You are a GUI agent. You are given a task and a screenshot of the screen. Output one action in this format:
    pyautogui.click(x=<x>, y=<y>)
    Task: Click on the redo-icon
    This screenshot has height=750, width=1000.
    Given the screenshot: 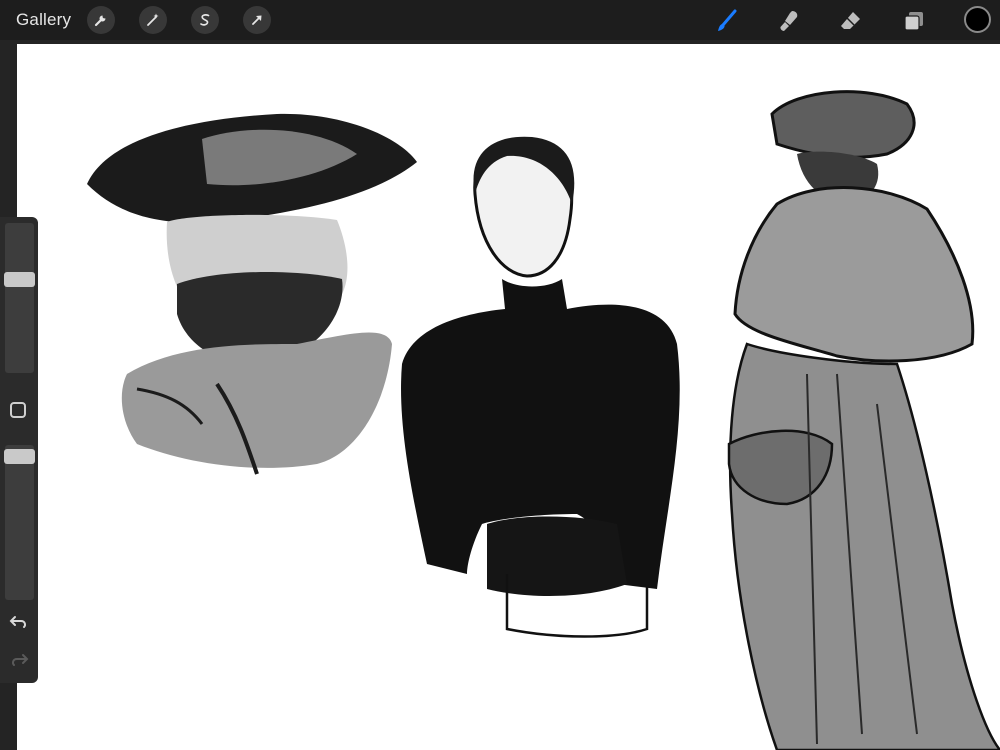 What is the action you would take?
    pyautogui.click(x=19, y=660)
    